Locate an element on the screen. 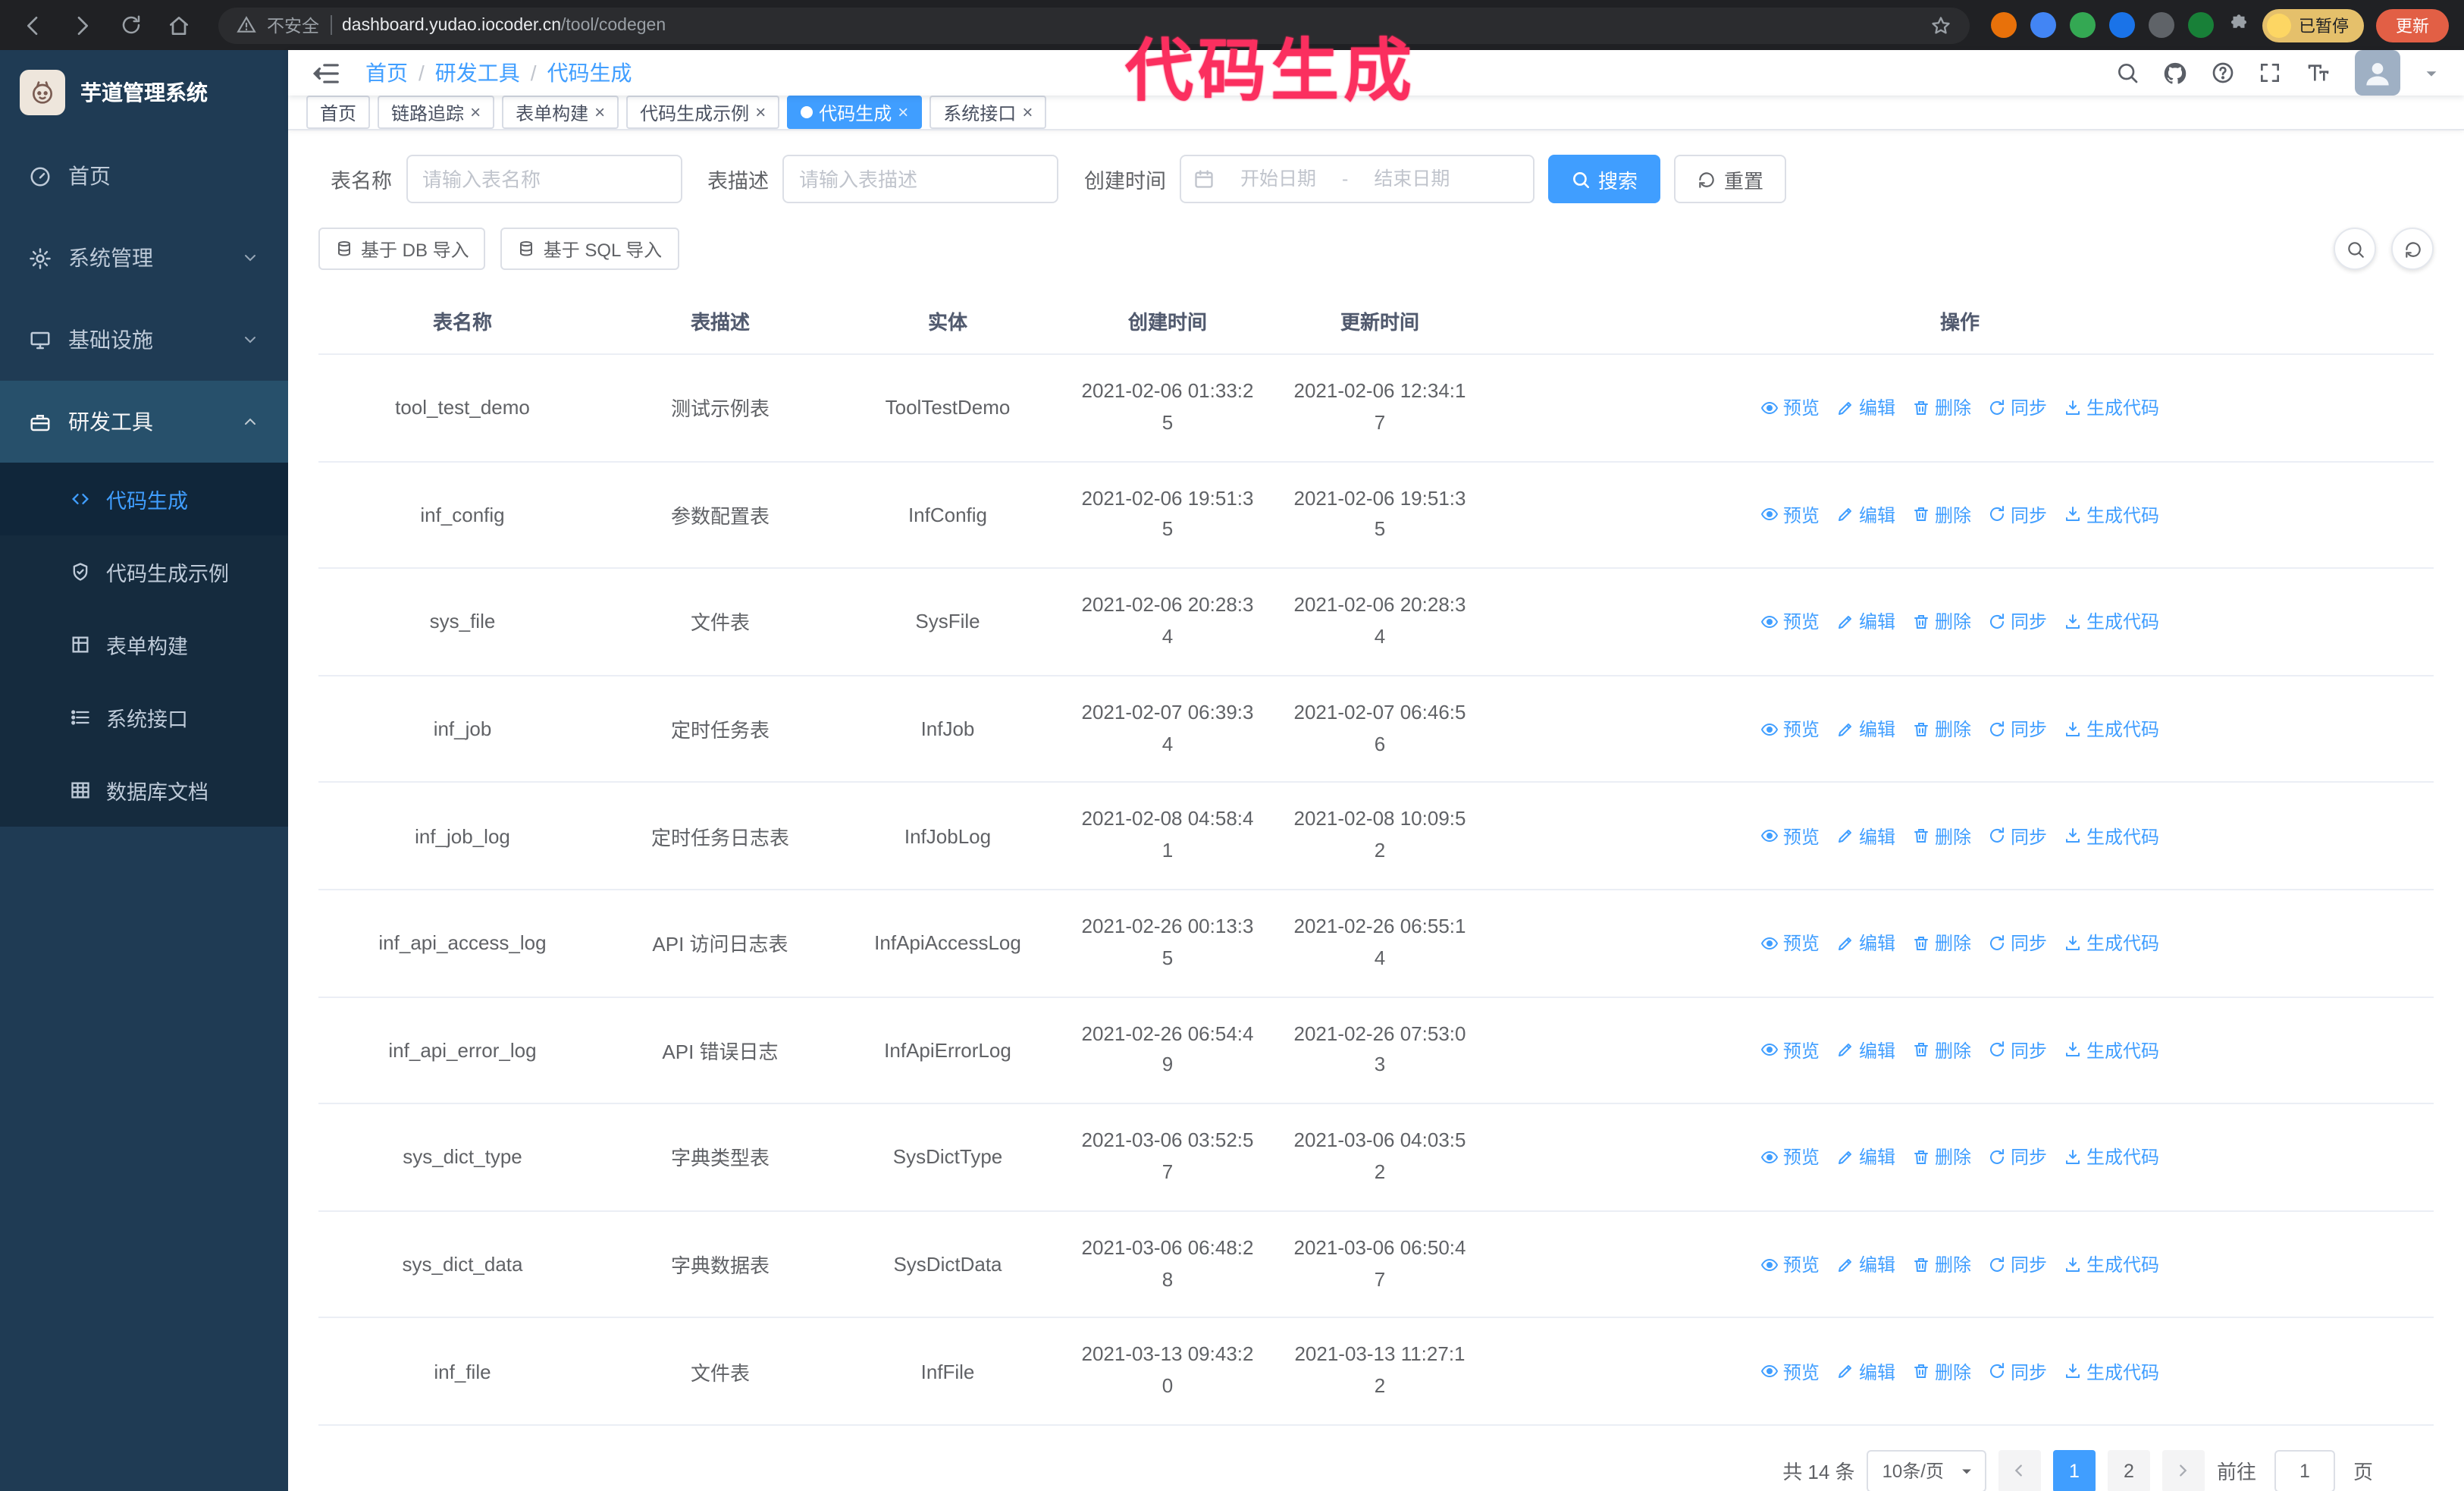 The image size is (2464, 1491). page-button-2: 2 is located at coordinates (2129, 1470).